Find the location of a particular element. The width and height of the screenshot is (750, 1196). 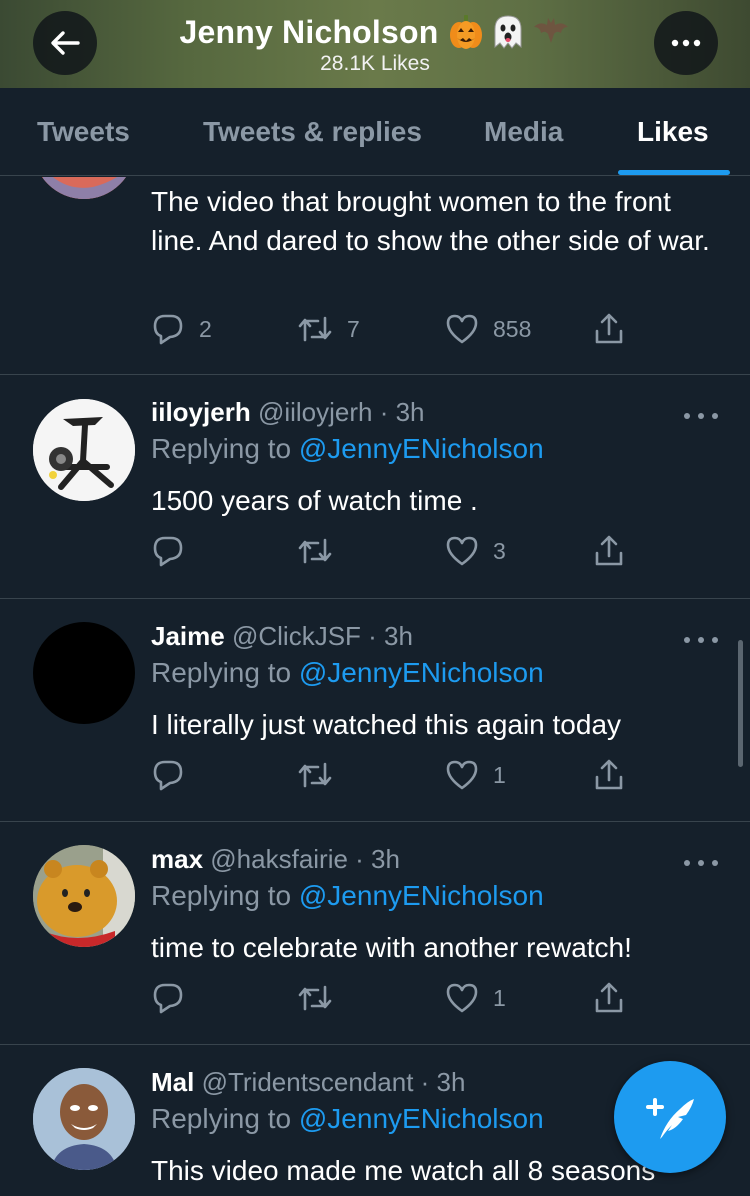

tab-tweets-replies: Tweets & replies is located at coordinates (312, 132).